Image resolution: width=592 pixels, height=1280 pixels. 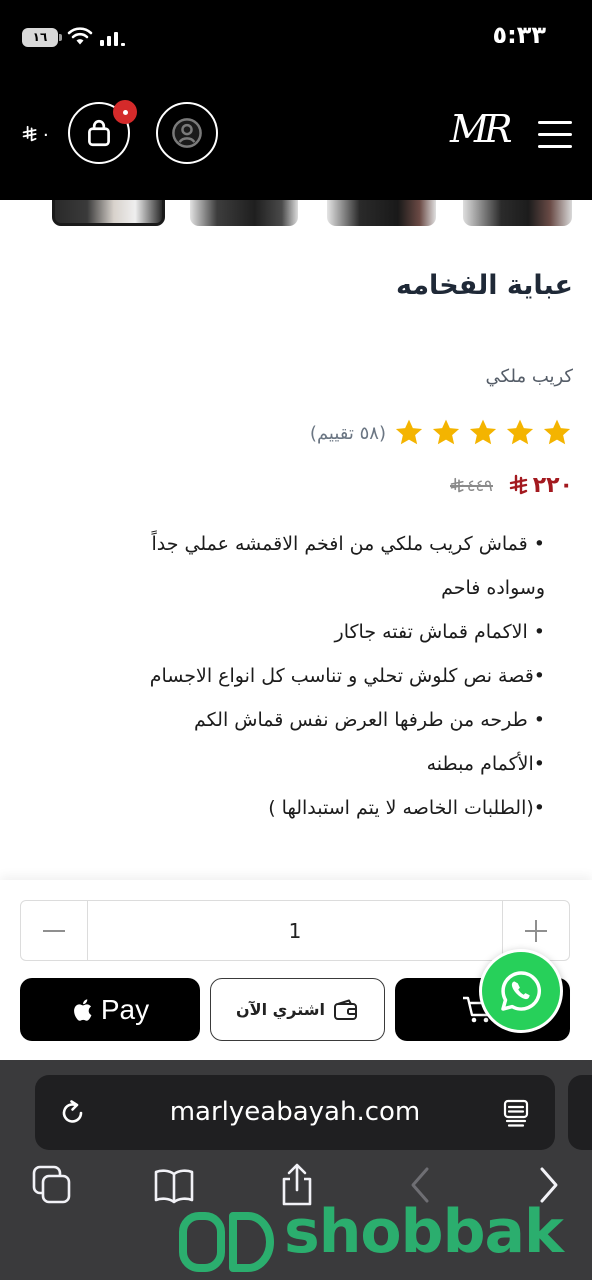 I want to click on minus-icon, so click(x=54, y=931).